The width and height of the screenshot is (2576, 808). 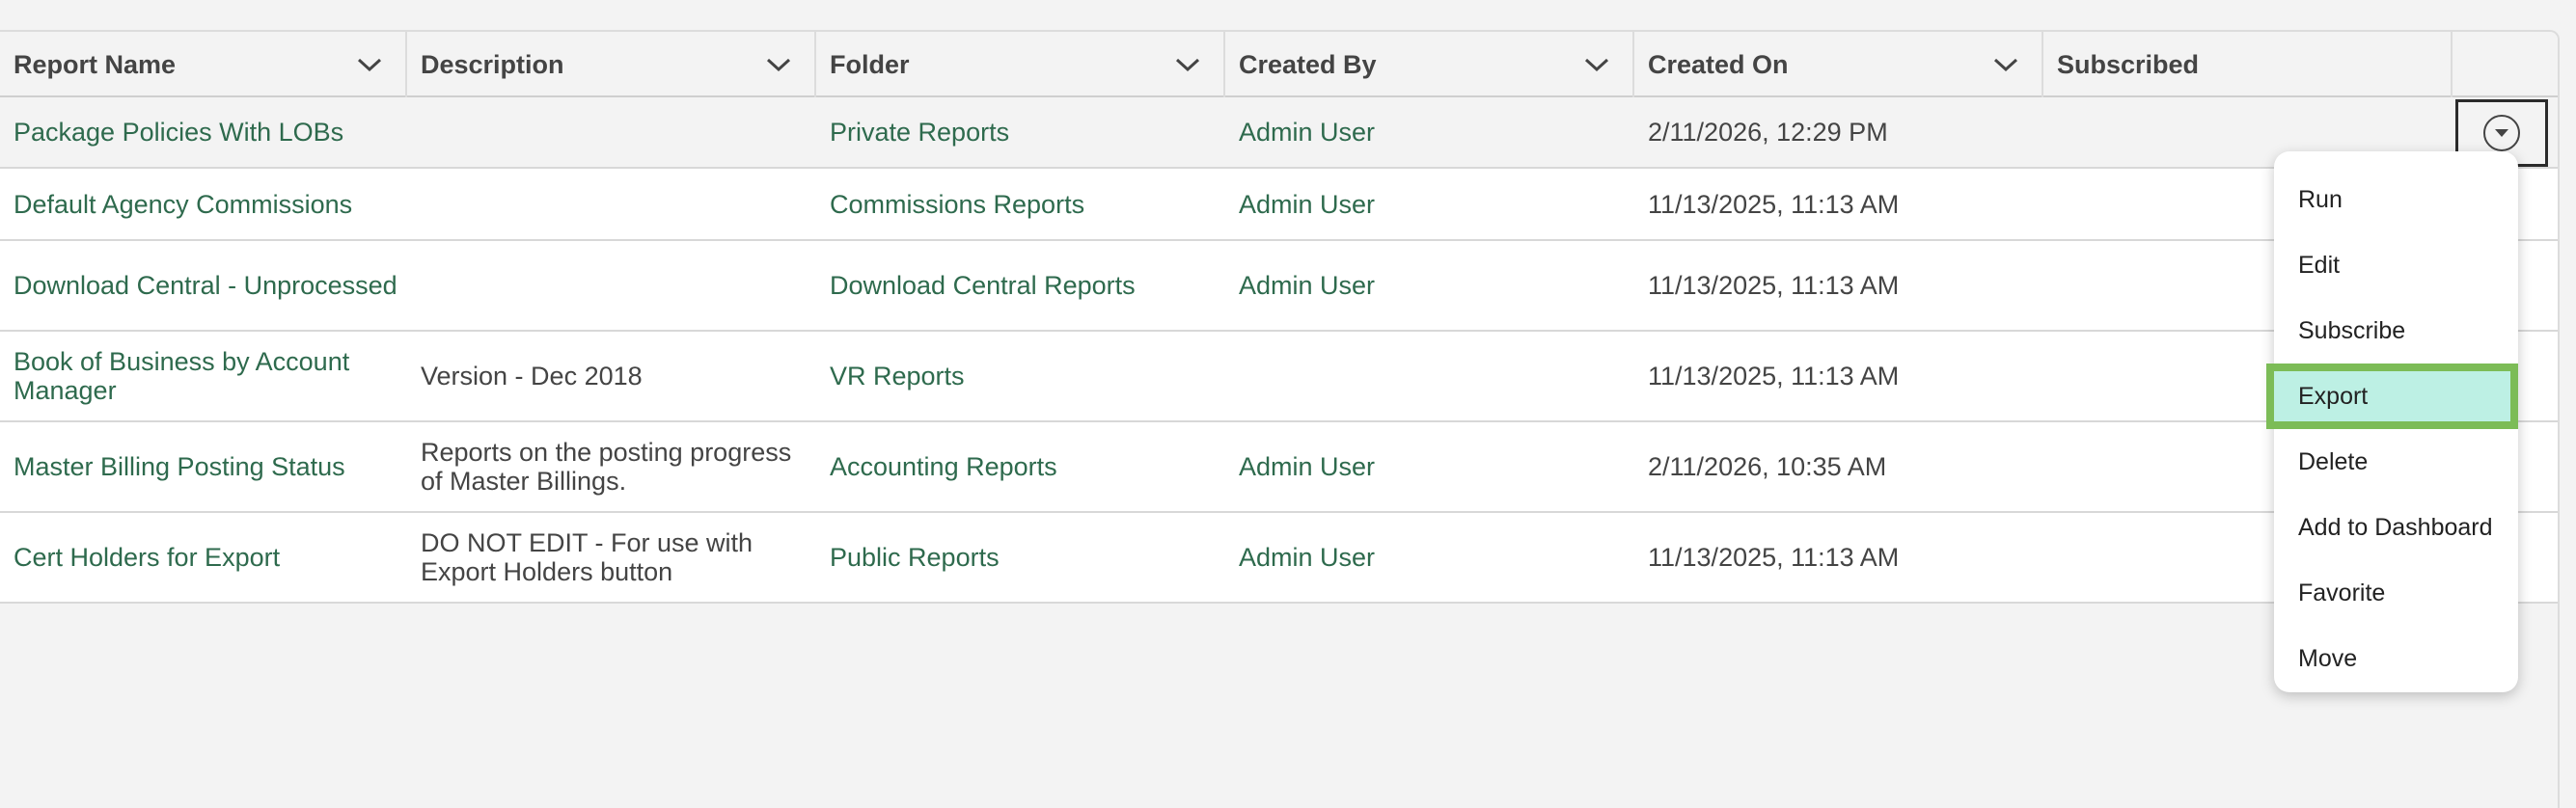 I want to click on column-header-description: Description, so click(x=611, y=65).